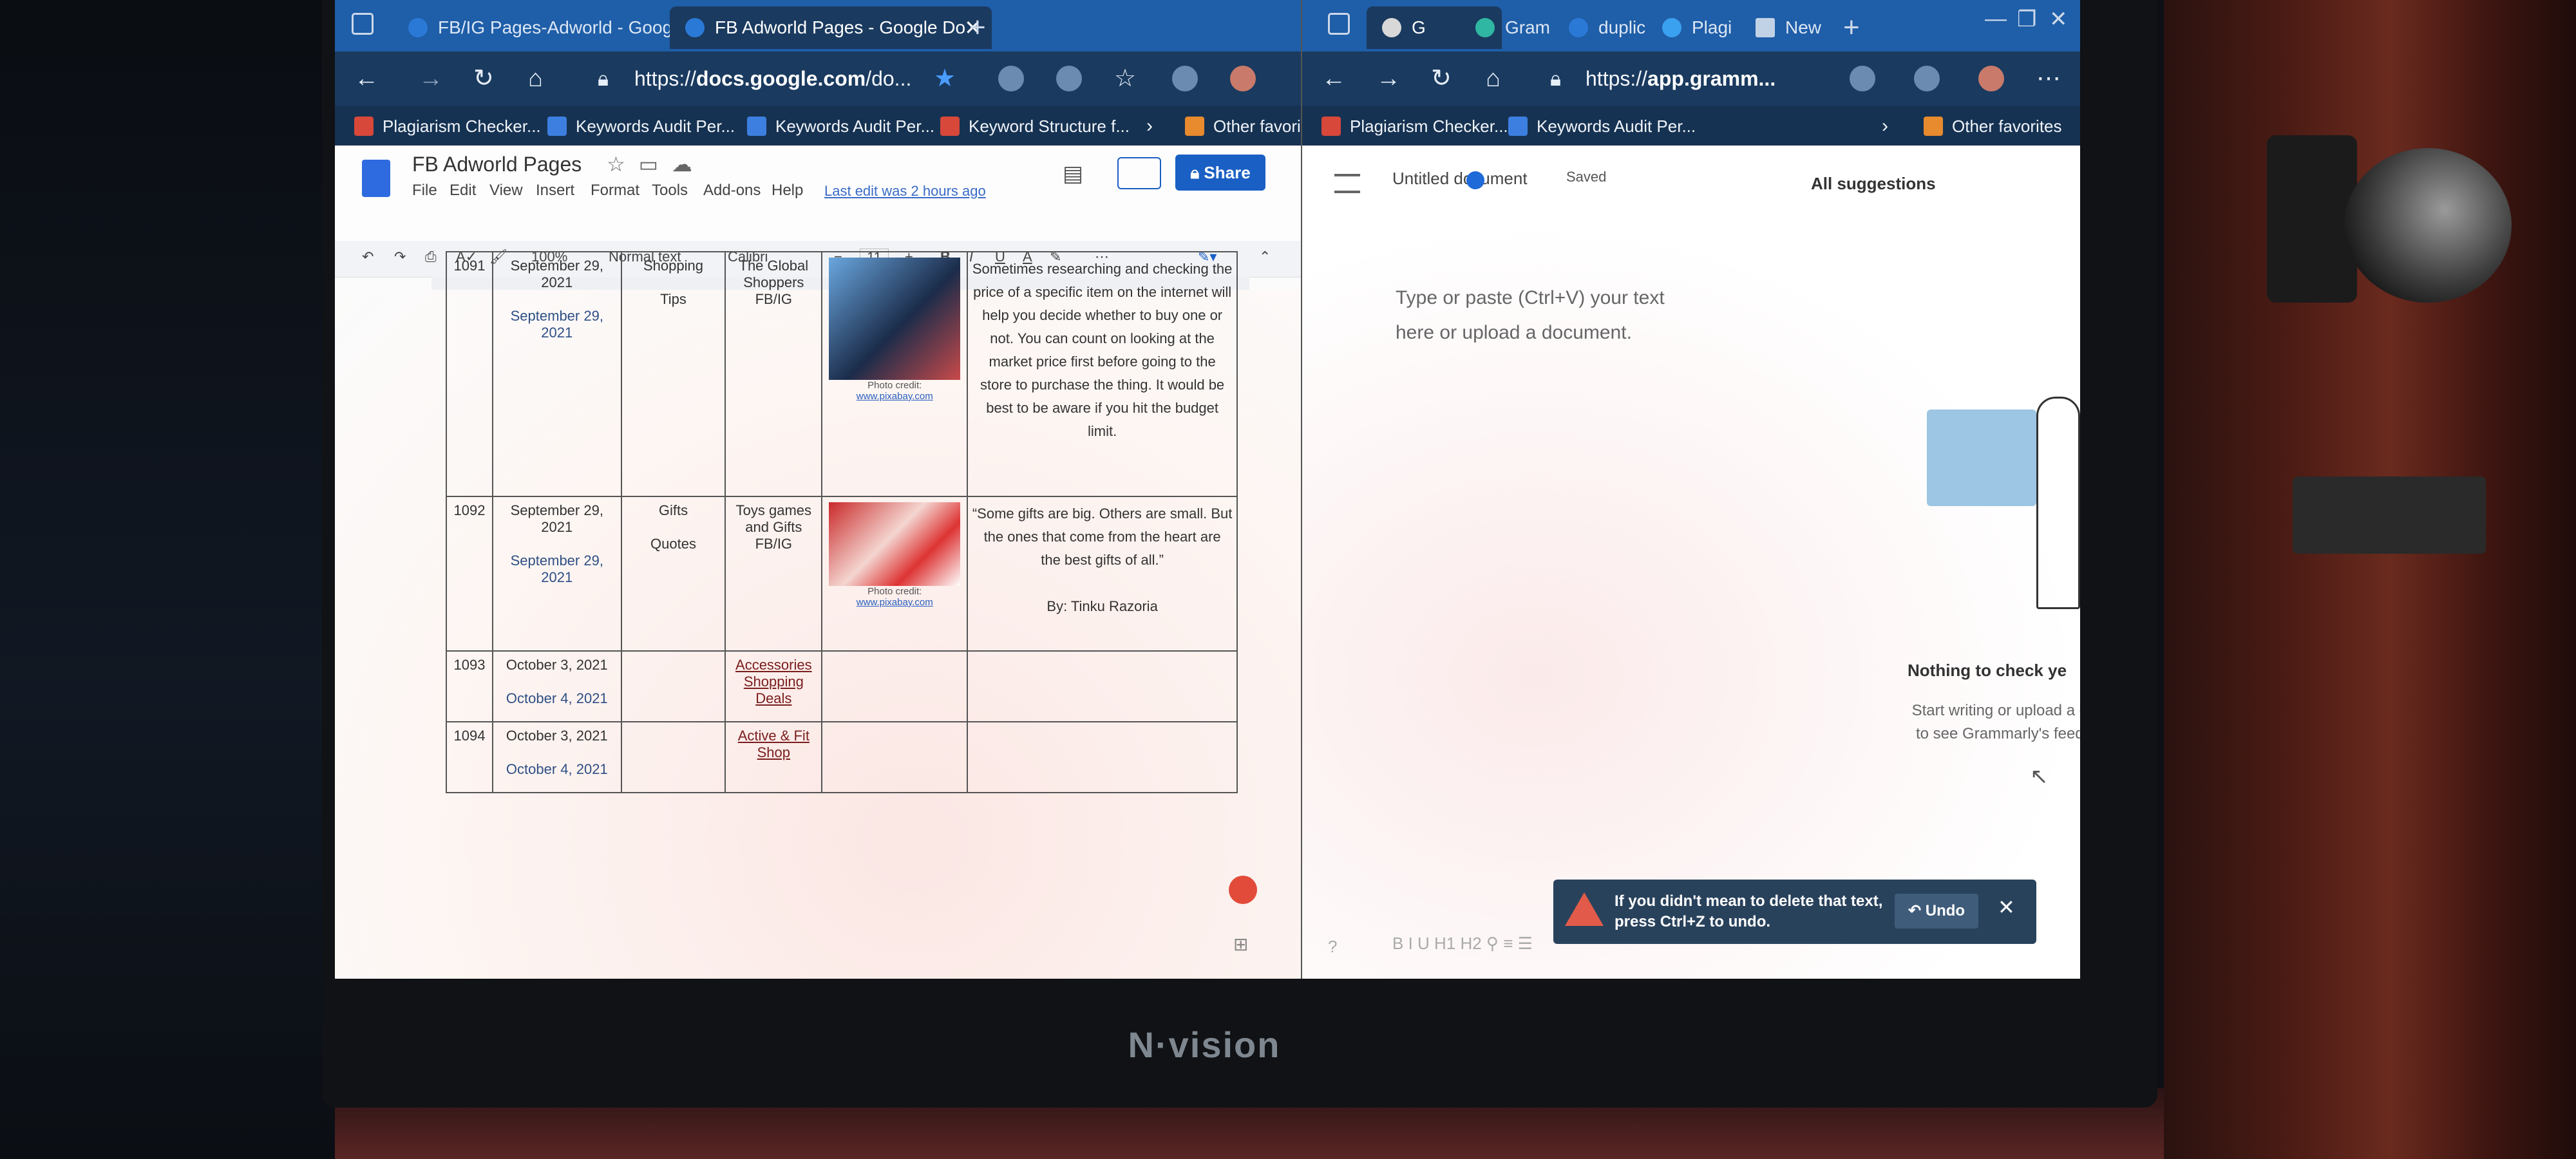  Describe the element at coordinates (1220, 173) in the screenshot. I see `share-button: 🔒︎ Share` at that location.